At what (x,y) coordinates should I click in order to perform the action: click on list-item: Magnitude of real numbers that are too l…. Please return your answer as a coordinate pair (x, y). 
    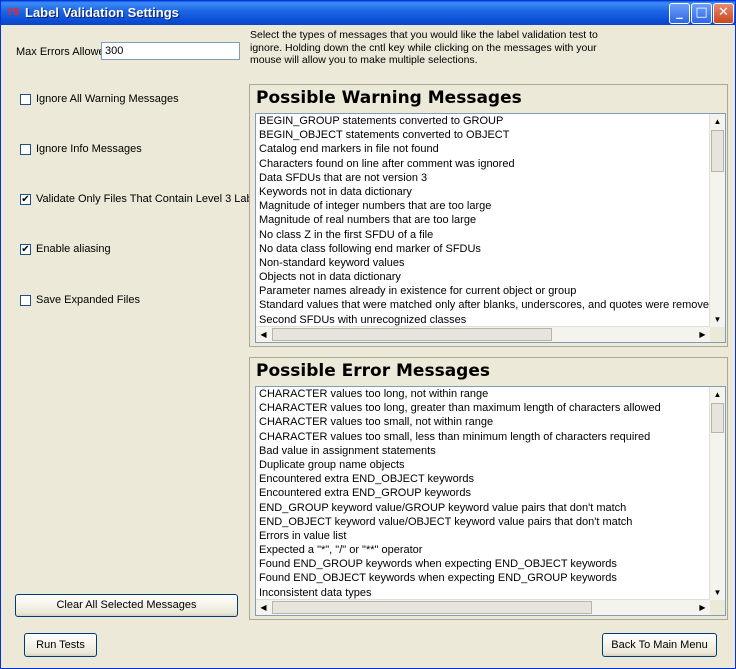
    Looking at the image, I should click on (490, 220).